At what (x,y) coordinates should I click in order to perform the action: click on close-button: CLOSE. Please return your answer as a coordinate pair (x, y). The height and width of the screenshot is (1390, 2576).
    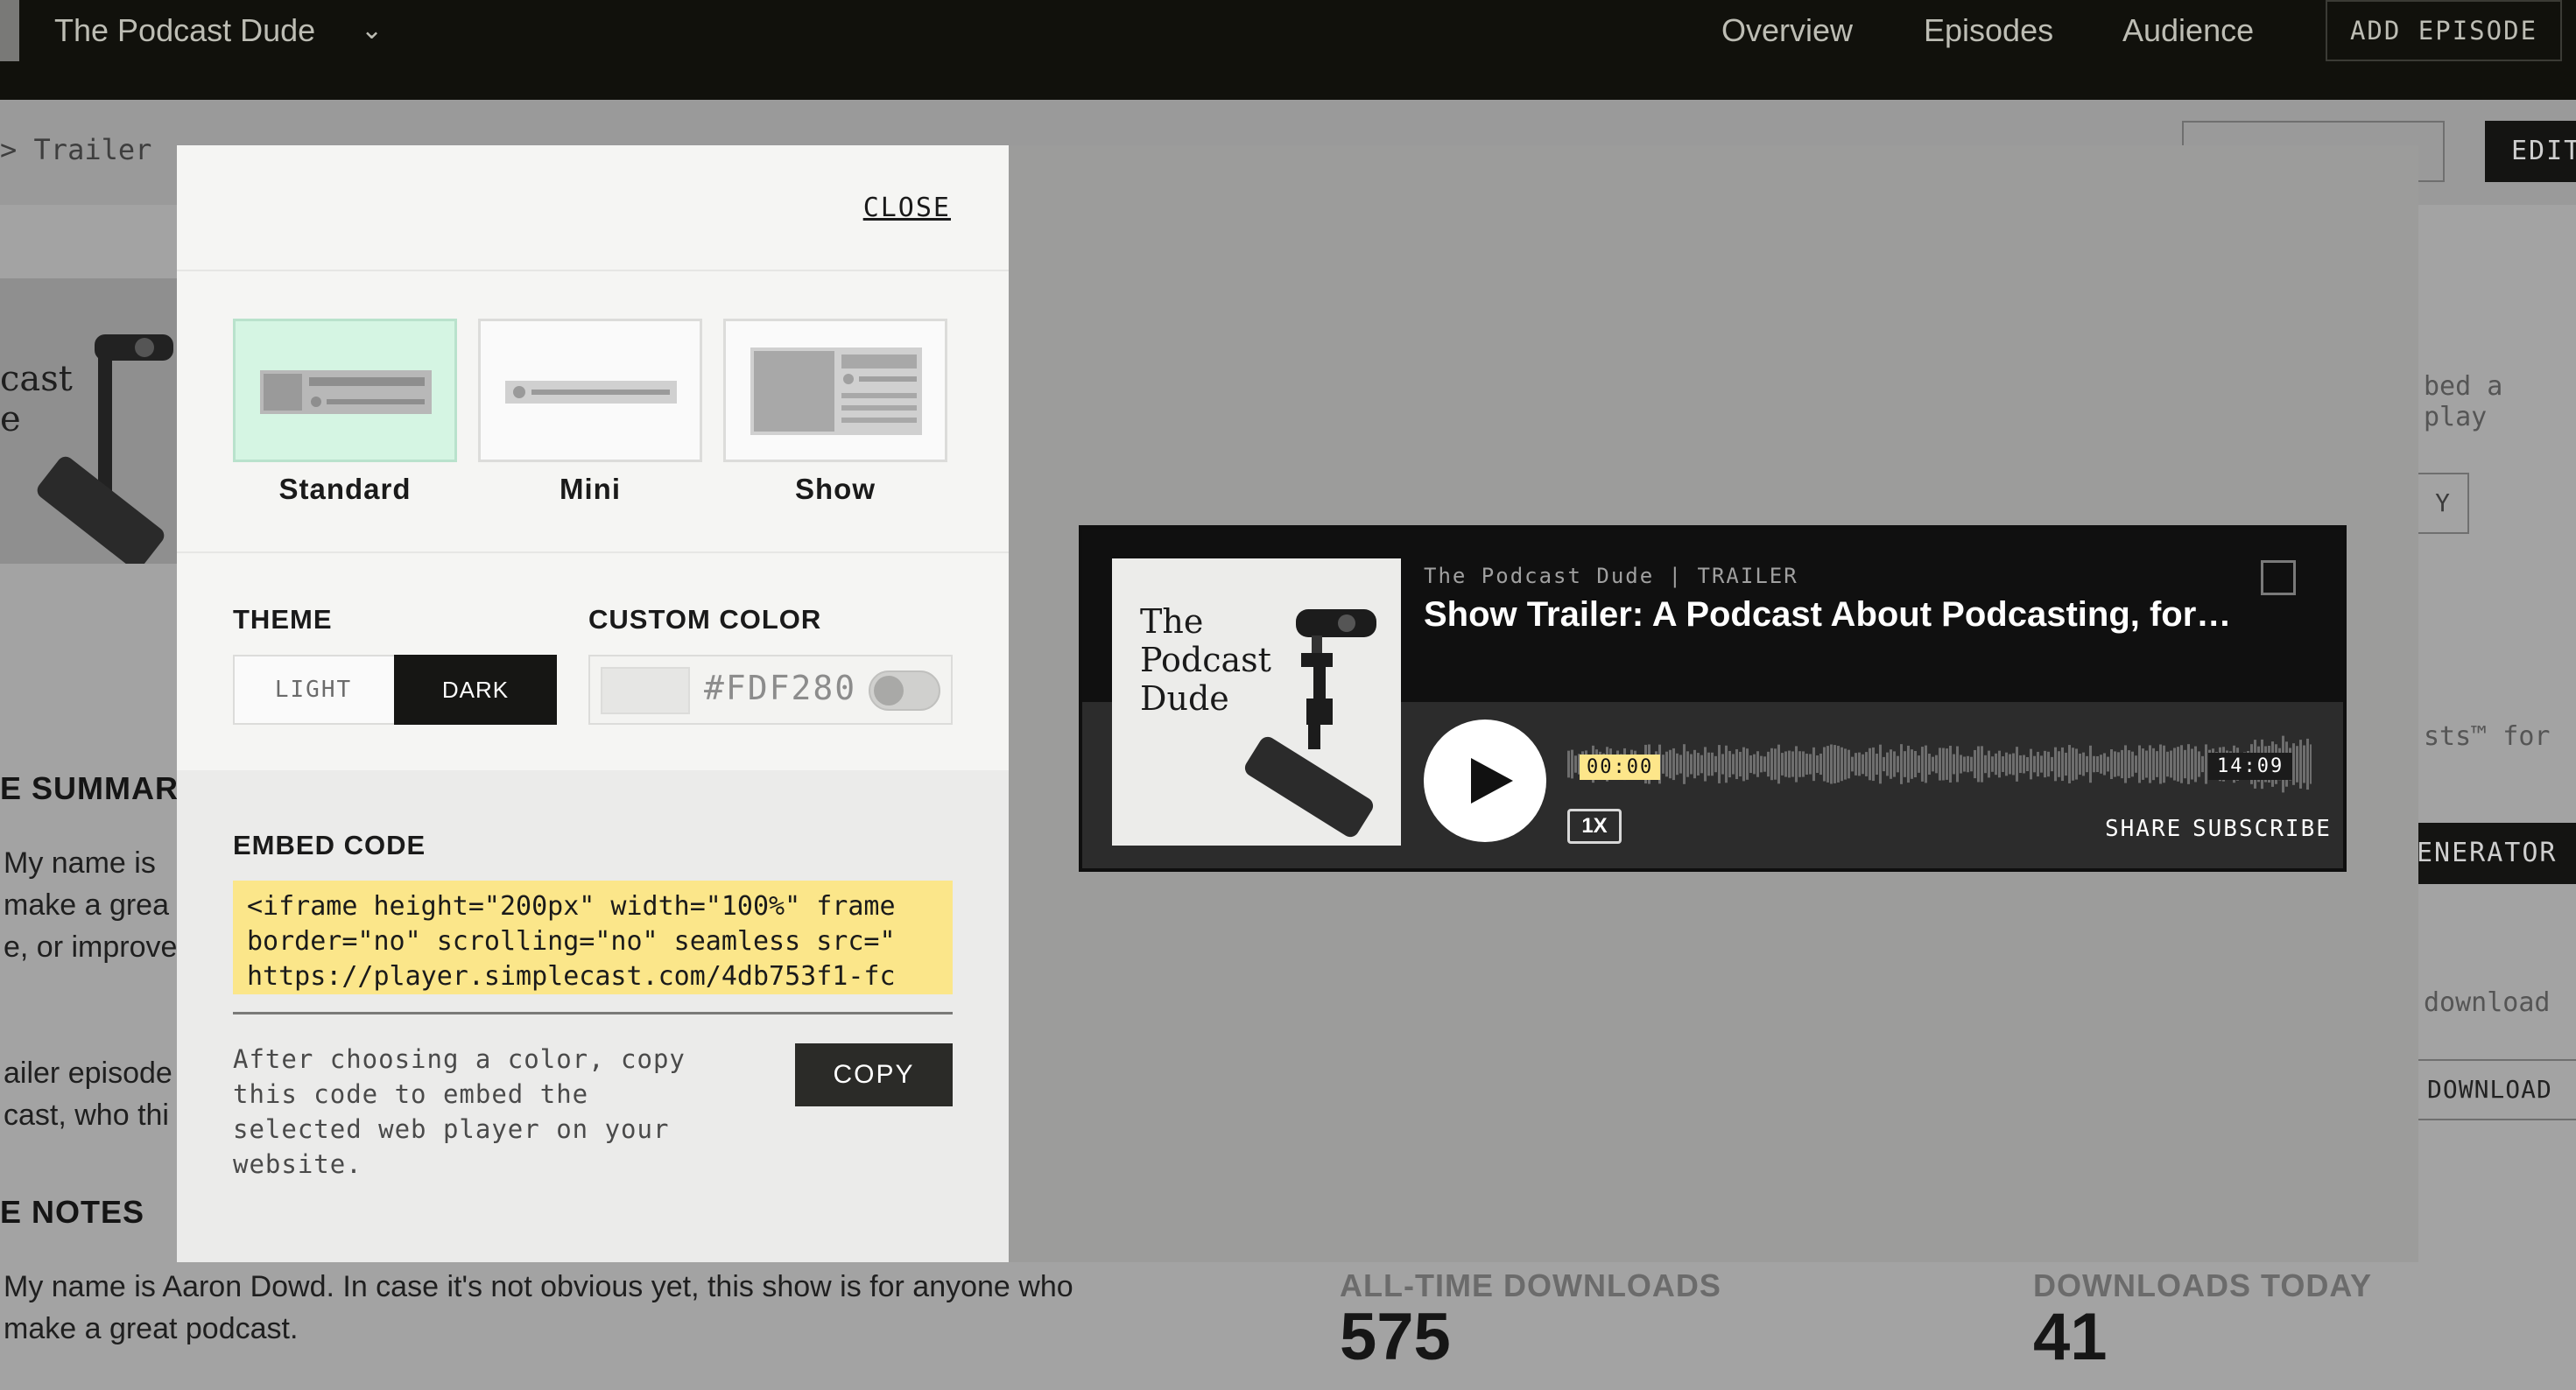
    Looking at the image, I should click on (907, 208).